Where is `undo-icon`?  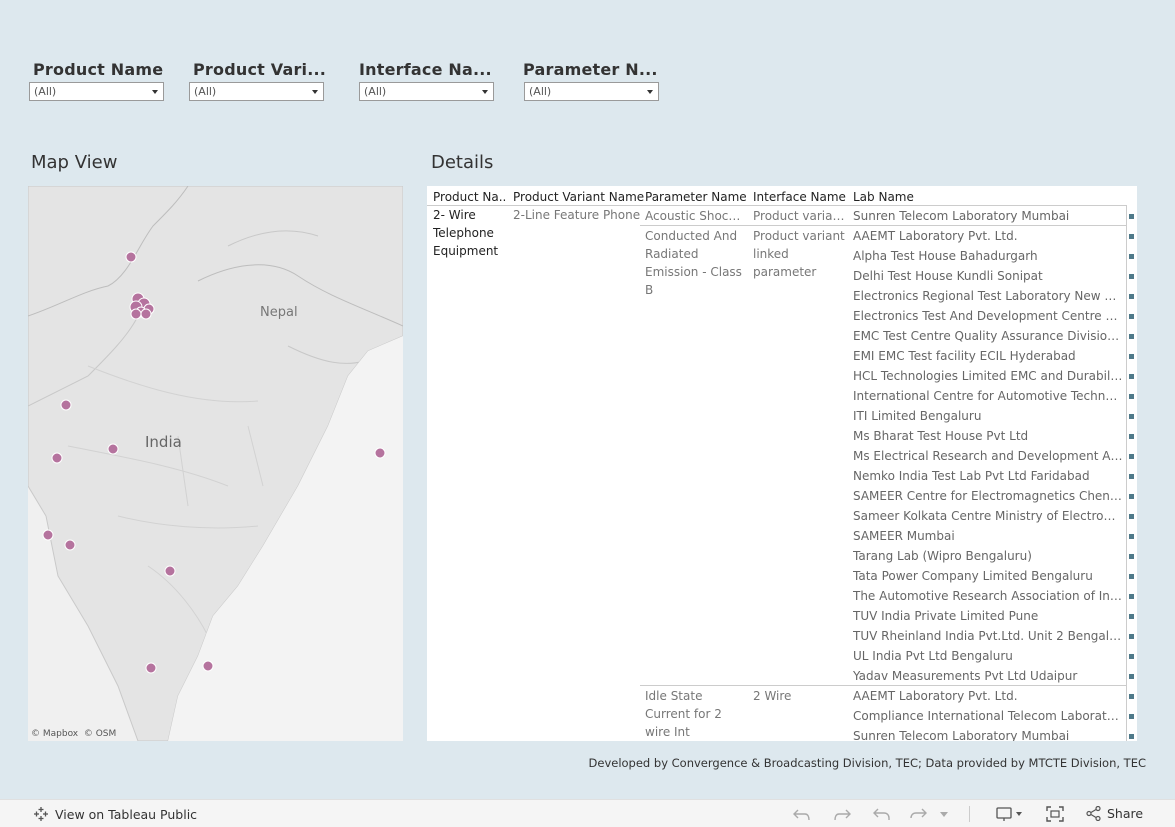 undo-icon is located at coordinates (802, 814).